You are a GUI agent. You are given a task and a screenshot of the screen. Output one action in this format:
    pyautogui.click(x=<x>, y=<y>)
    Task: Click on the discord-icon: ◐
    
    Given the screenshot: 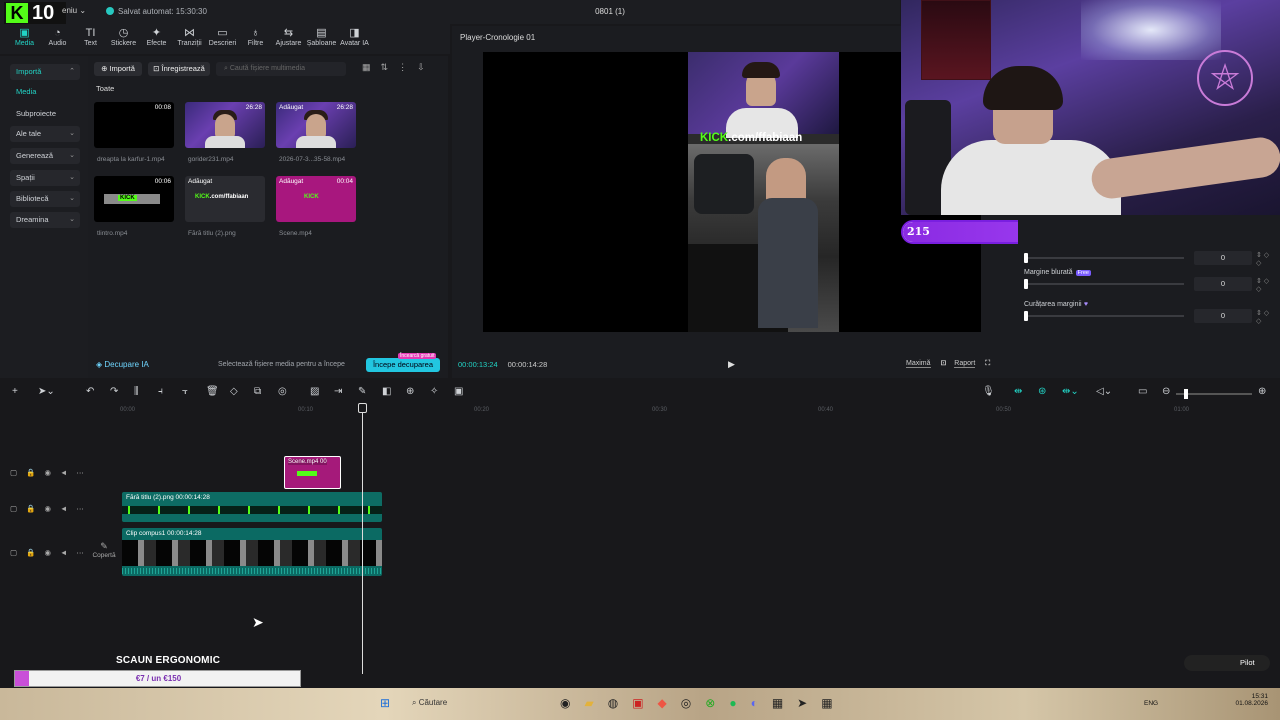 What is the action you would take?
    pyautogui.click(x=761, y=703)
    